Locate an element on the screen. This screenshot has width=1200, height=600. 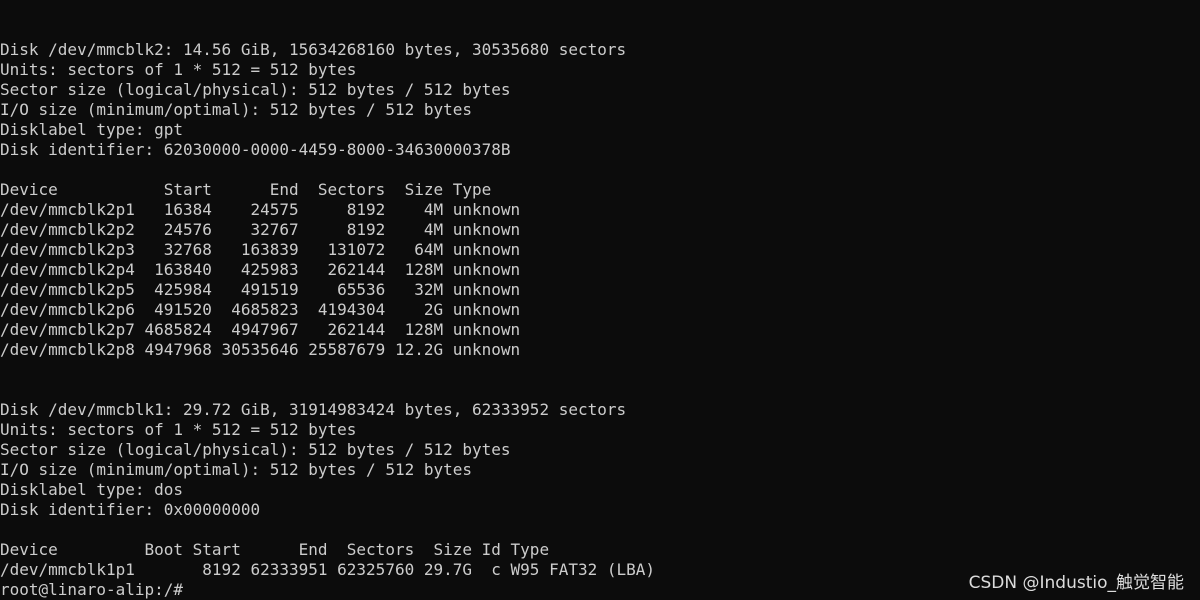
partition-table-header: Device Start End Sectors Size Type is located at coordinates (246, 189).